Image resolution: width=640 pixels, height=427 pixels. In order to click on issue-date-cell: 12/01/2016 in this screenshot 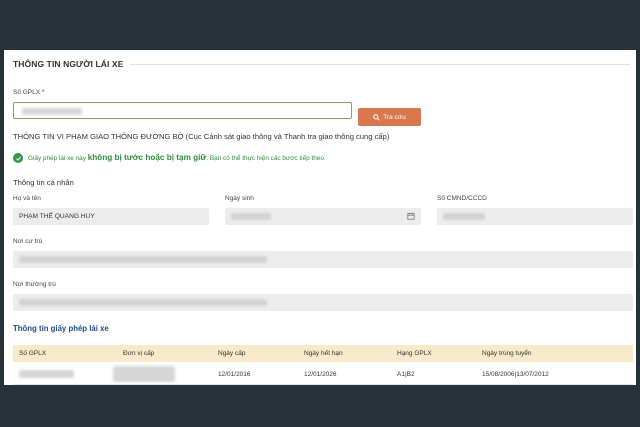, I will do `click(234, 374)`.